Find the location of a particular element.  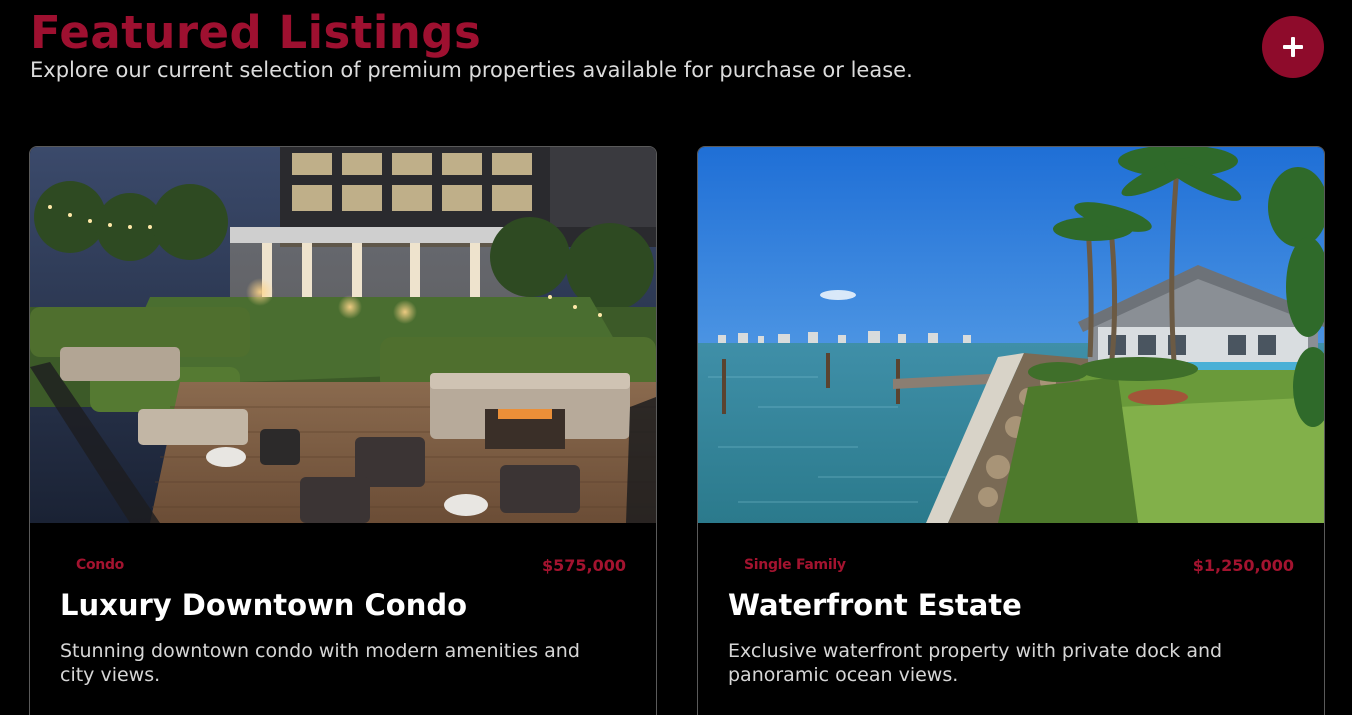

listing-price: $1,250,000 is located at coordinates (1243, 565).